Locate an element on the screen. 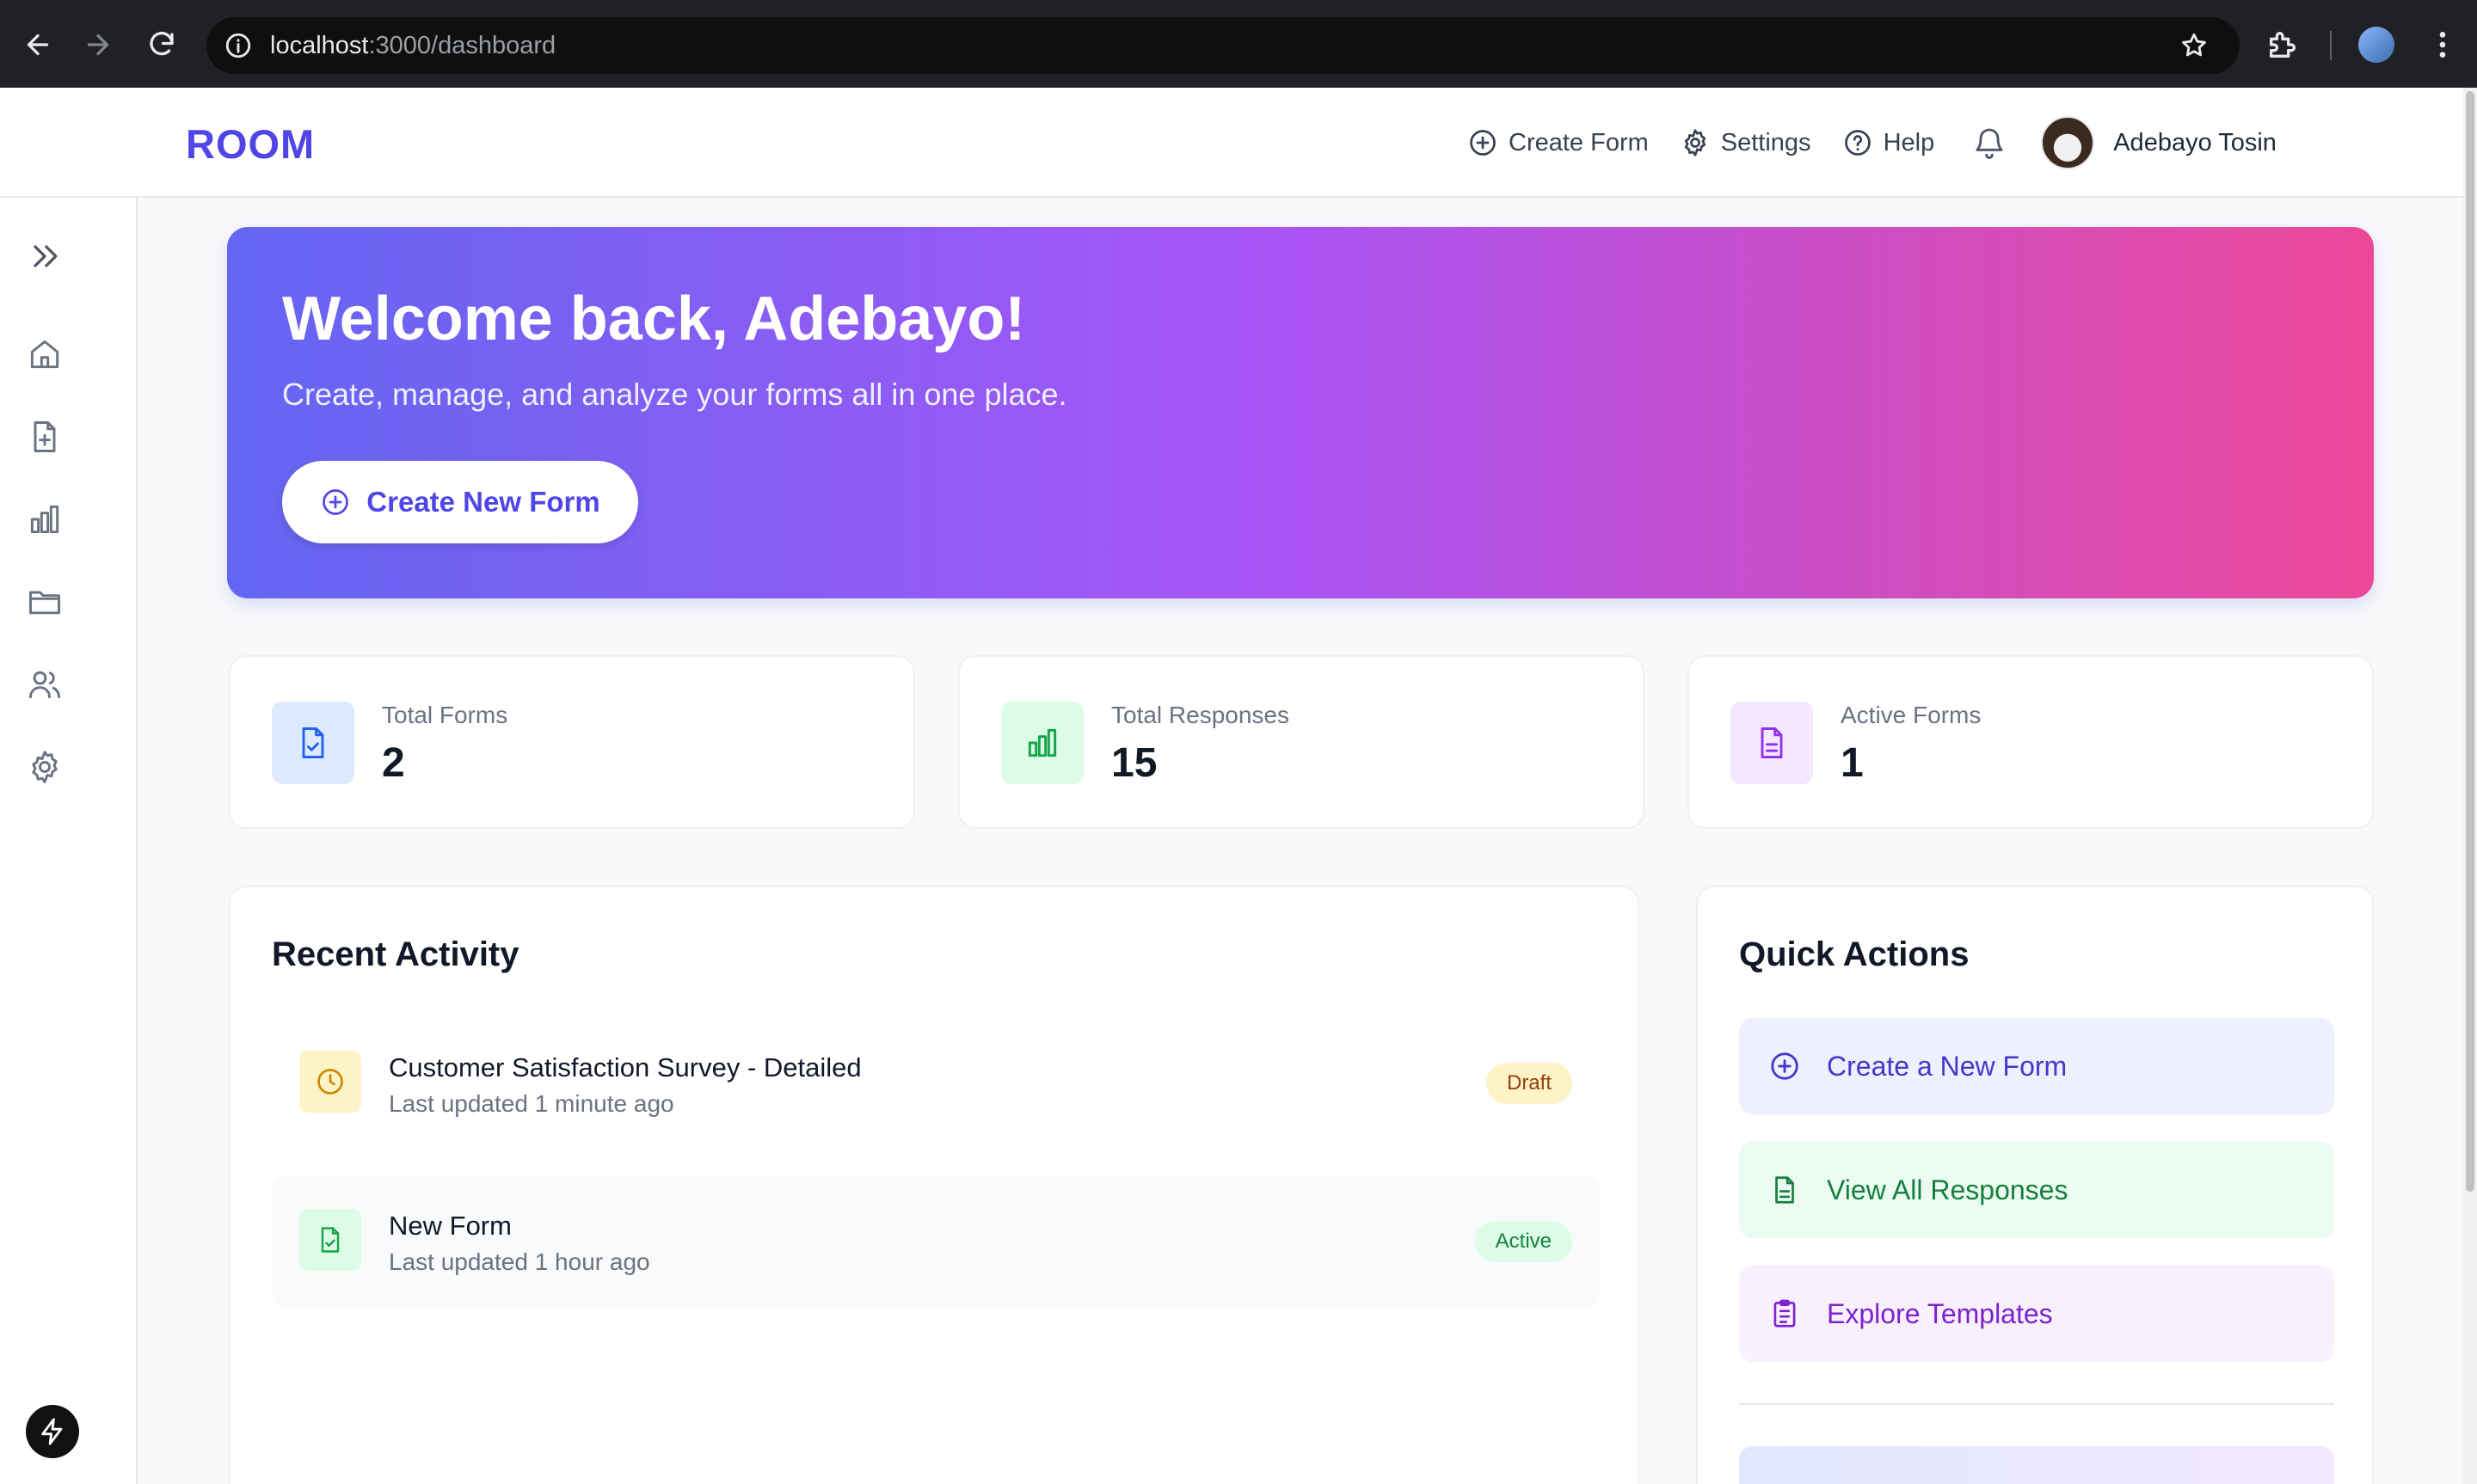 This screenshot has width=2477, height=1484. address-bar: localhost:3000/dashboard is located at coordinates (1223, 45).